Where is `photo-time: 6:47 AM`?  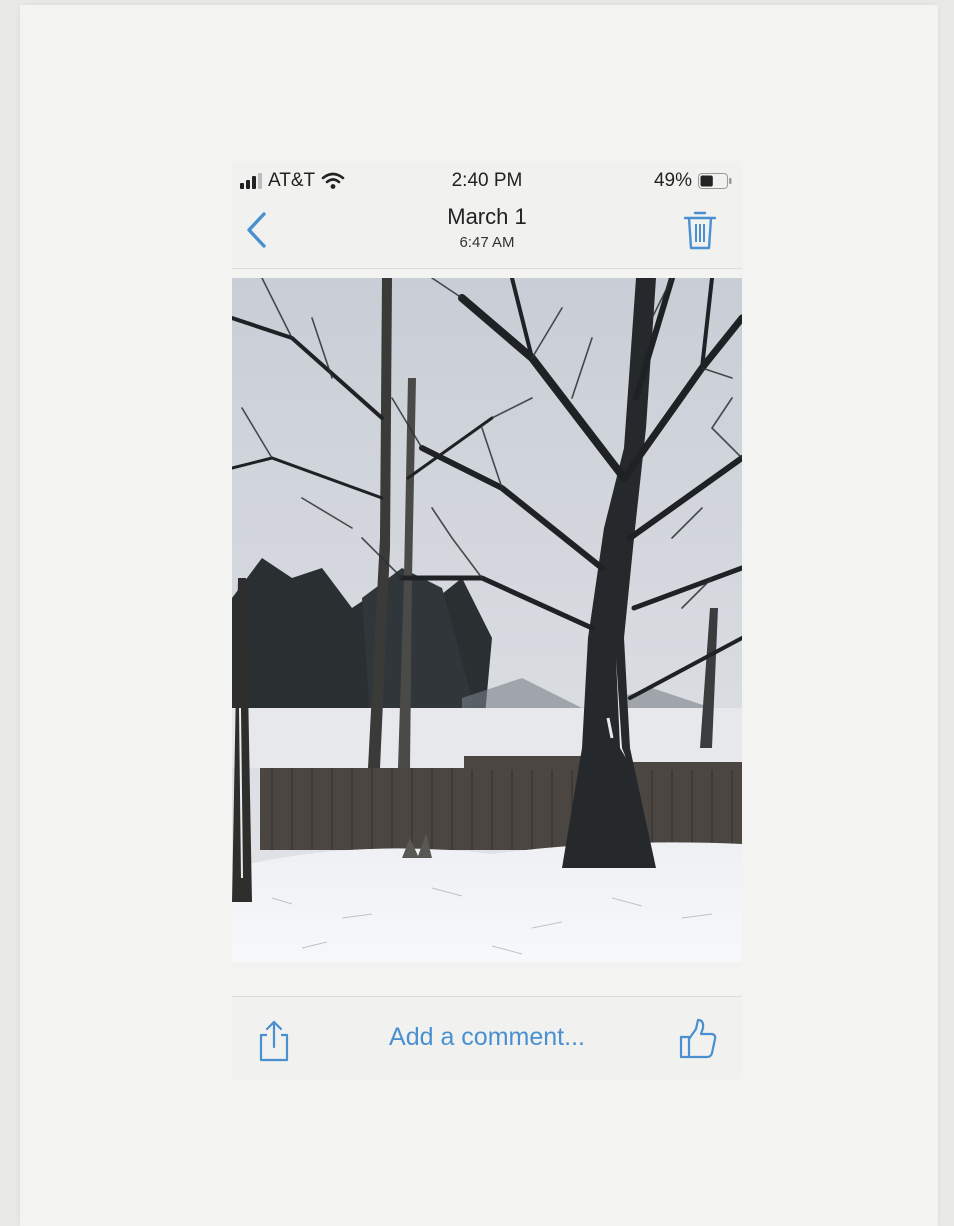
photo-time: 6:47 AM is located at coordinates (487, 242).